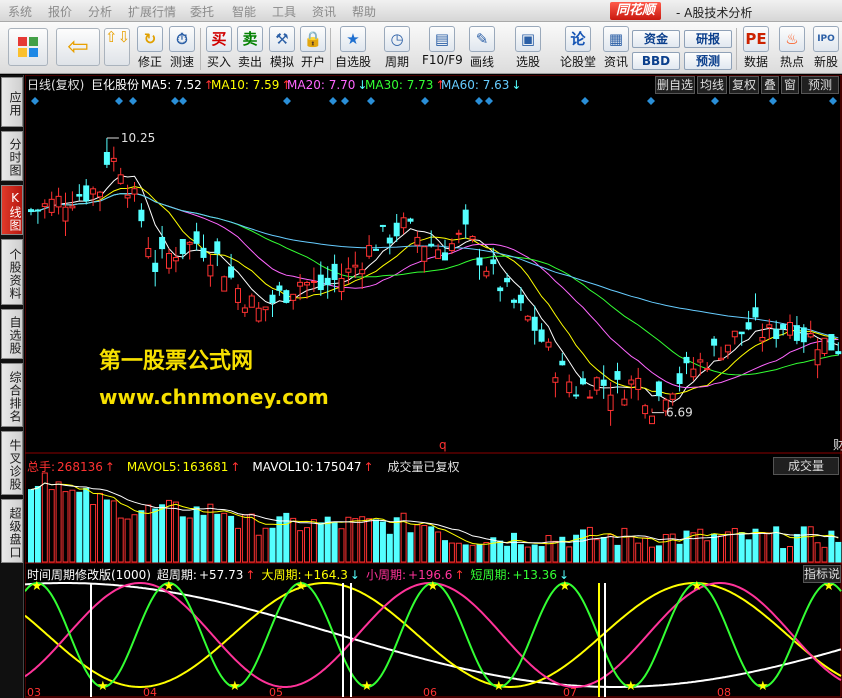  I want to click on news-button: ▦ 资讯, so click(616, 48).